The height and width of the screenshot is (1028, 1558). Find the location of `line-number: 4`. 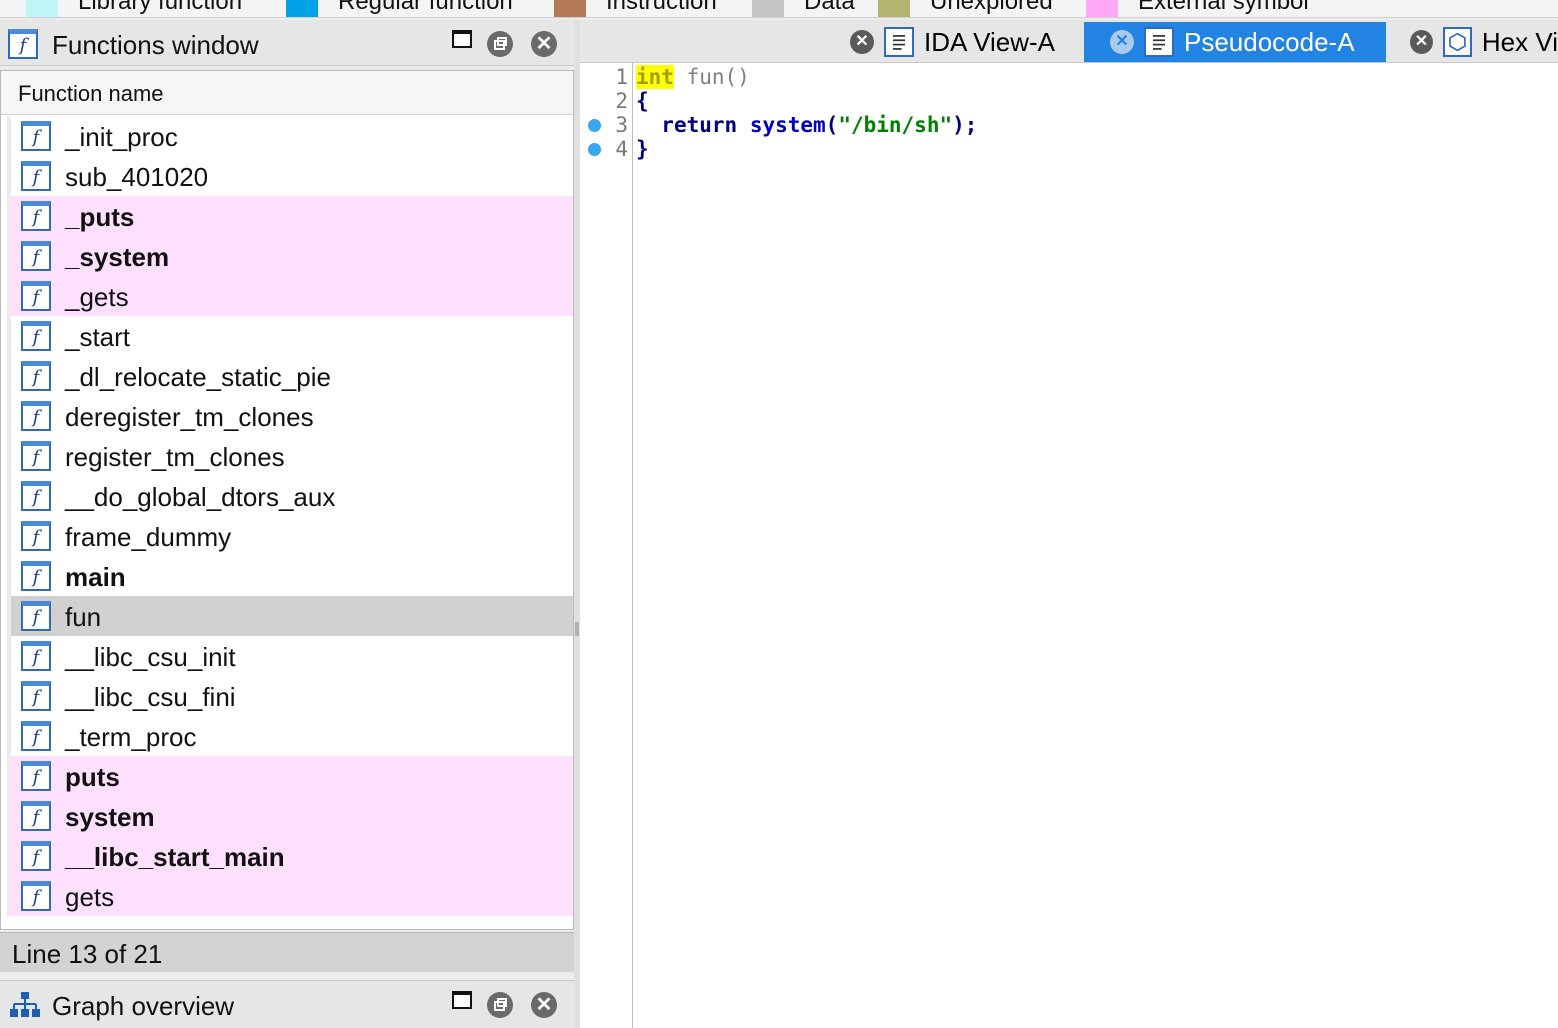

line-number: 4 is located at coordinates (621, 149).